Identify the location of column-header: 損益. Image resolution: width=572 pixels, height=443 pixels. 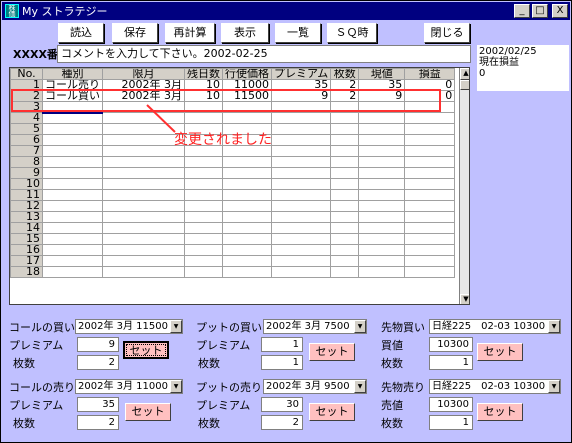
(430, 74).